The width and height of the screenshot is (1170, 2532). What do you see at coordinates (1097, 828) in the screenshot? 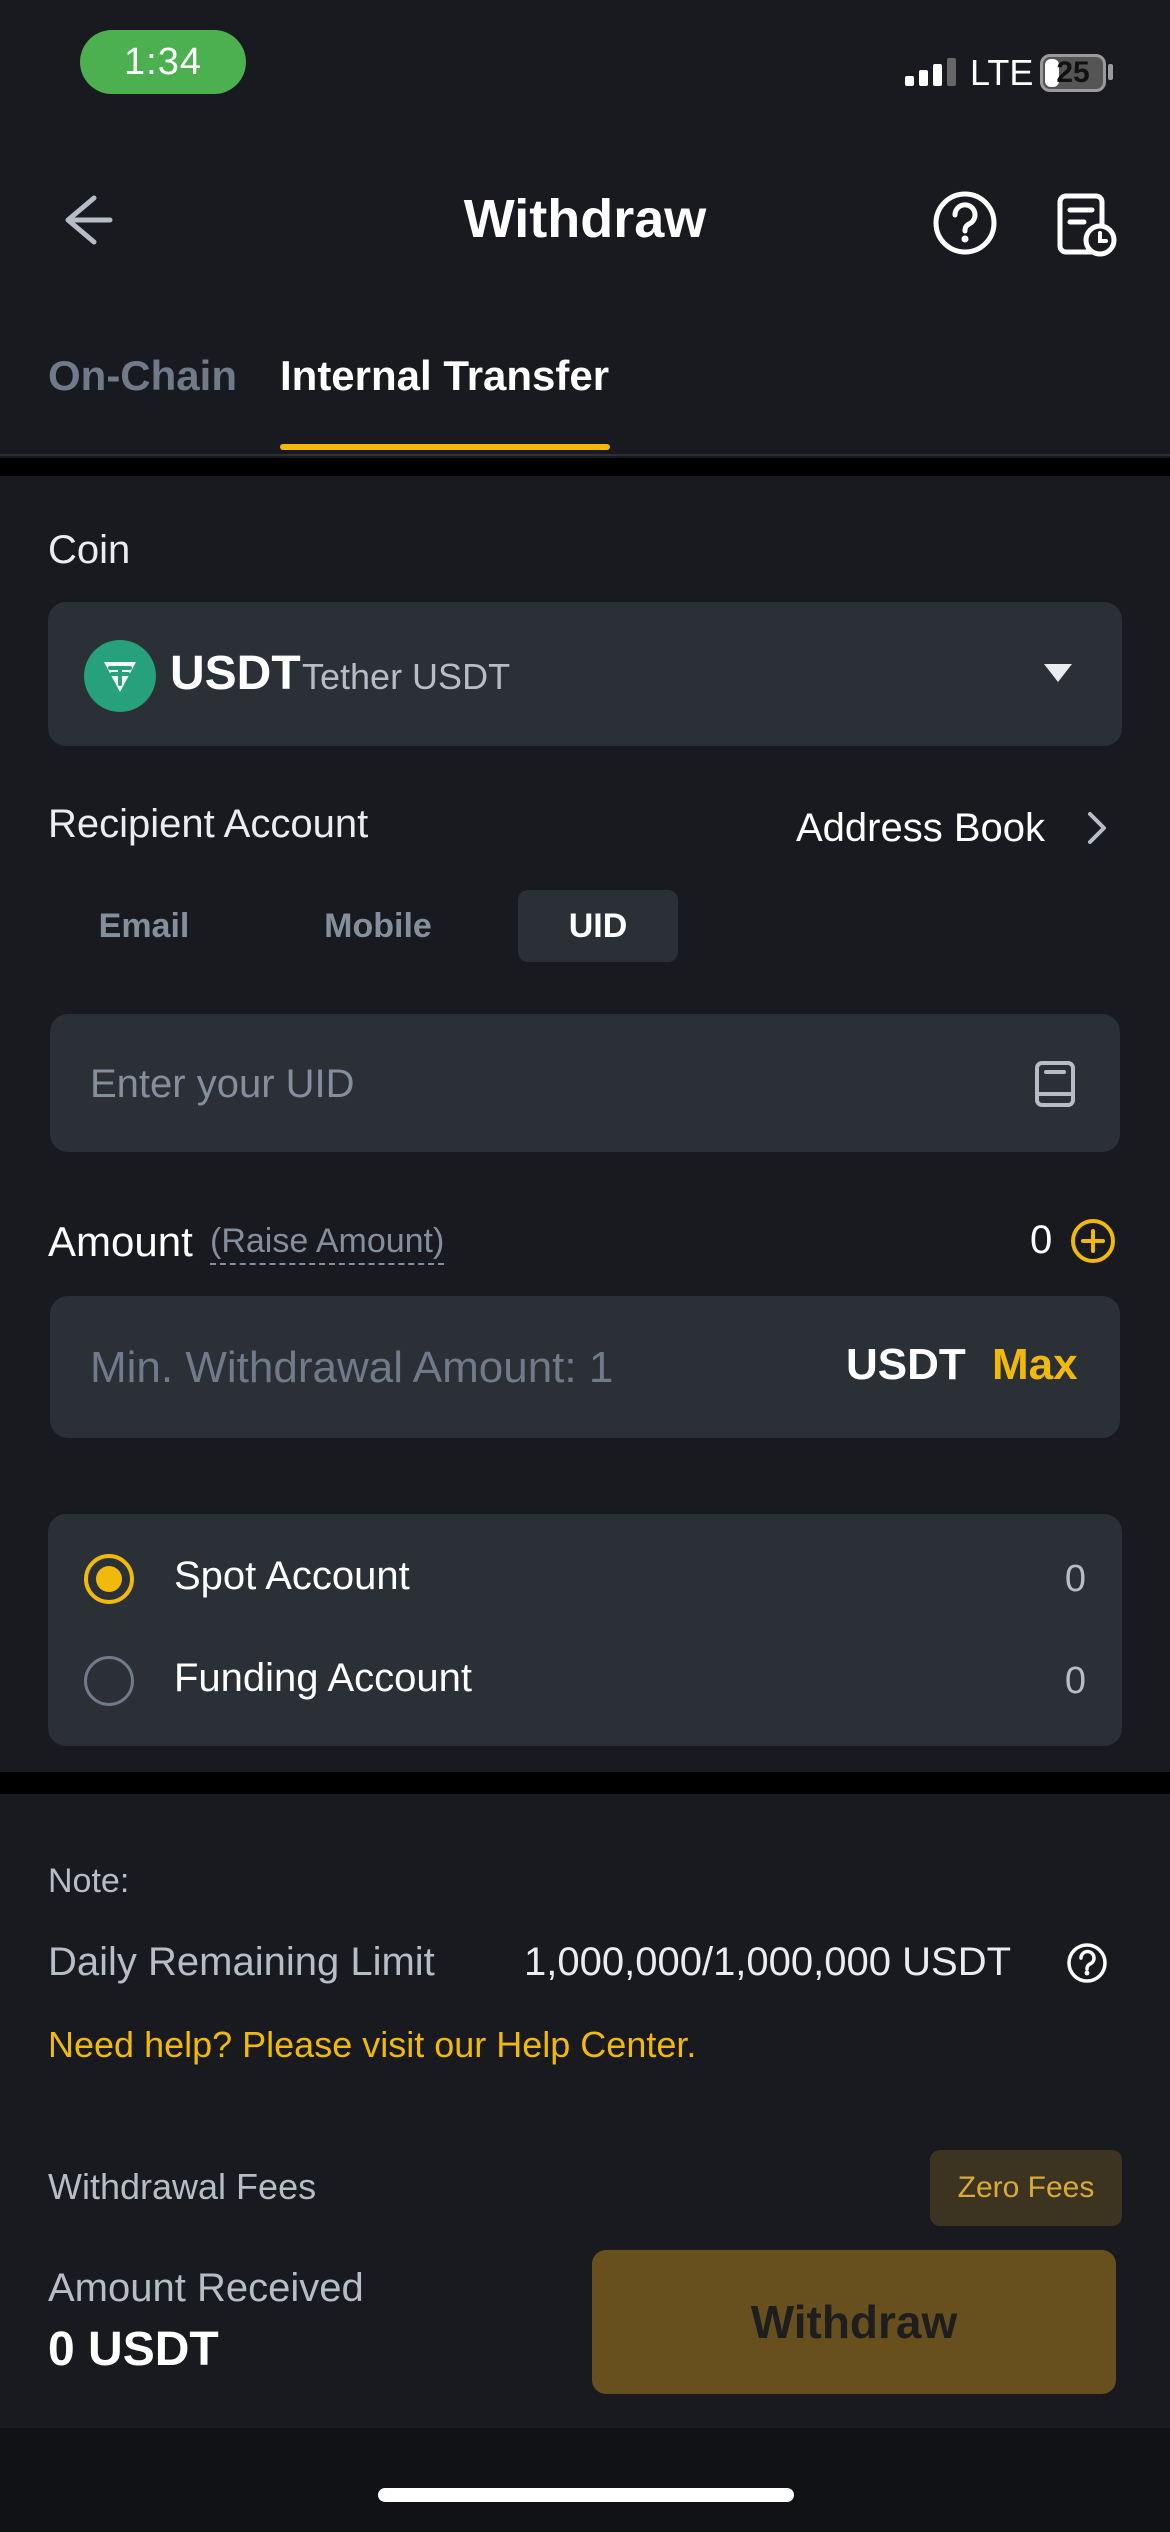
I see `chevron-right-icon` at bounding box center [1097, 828].